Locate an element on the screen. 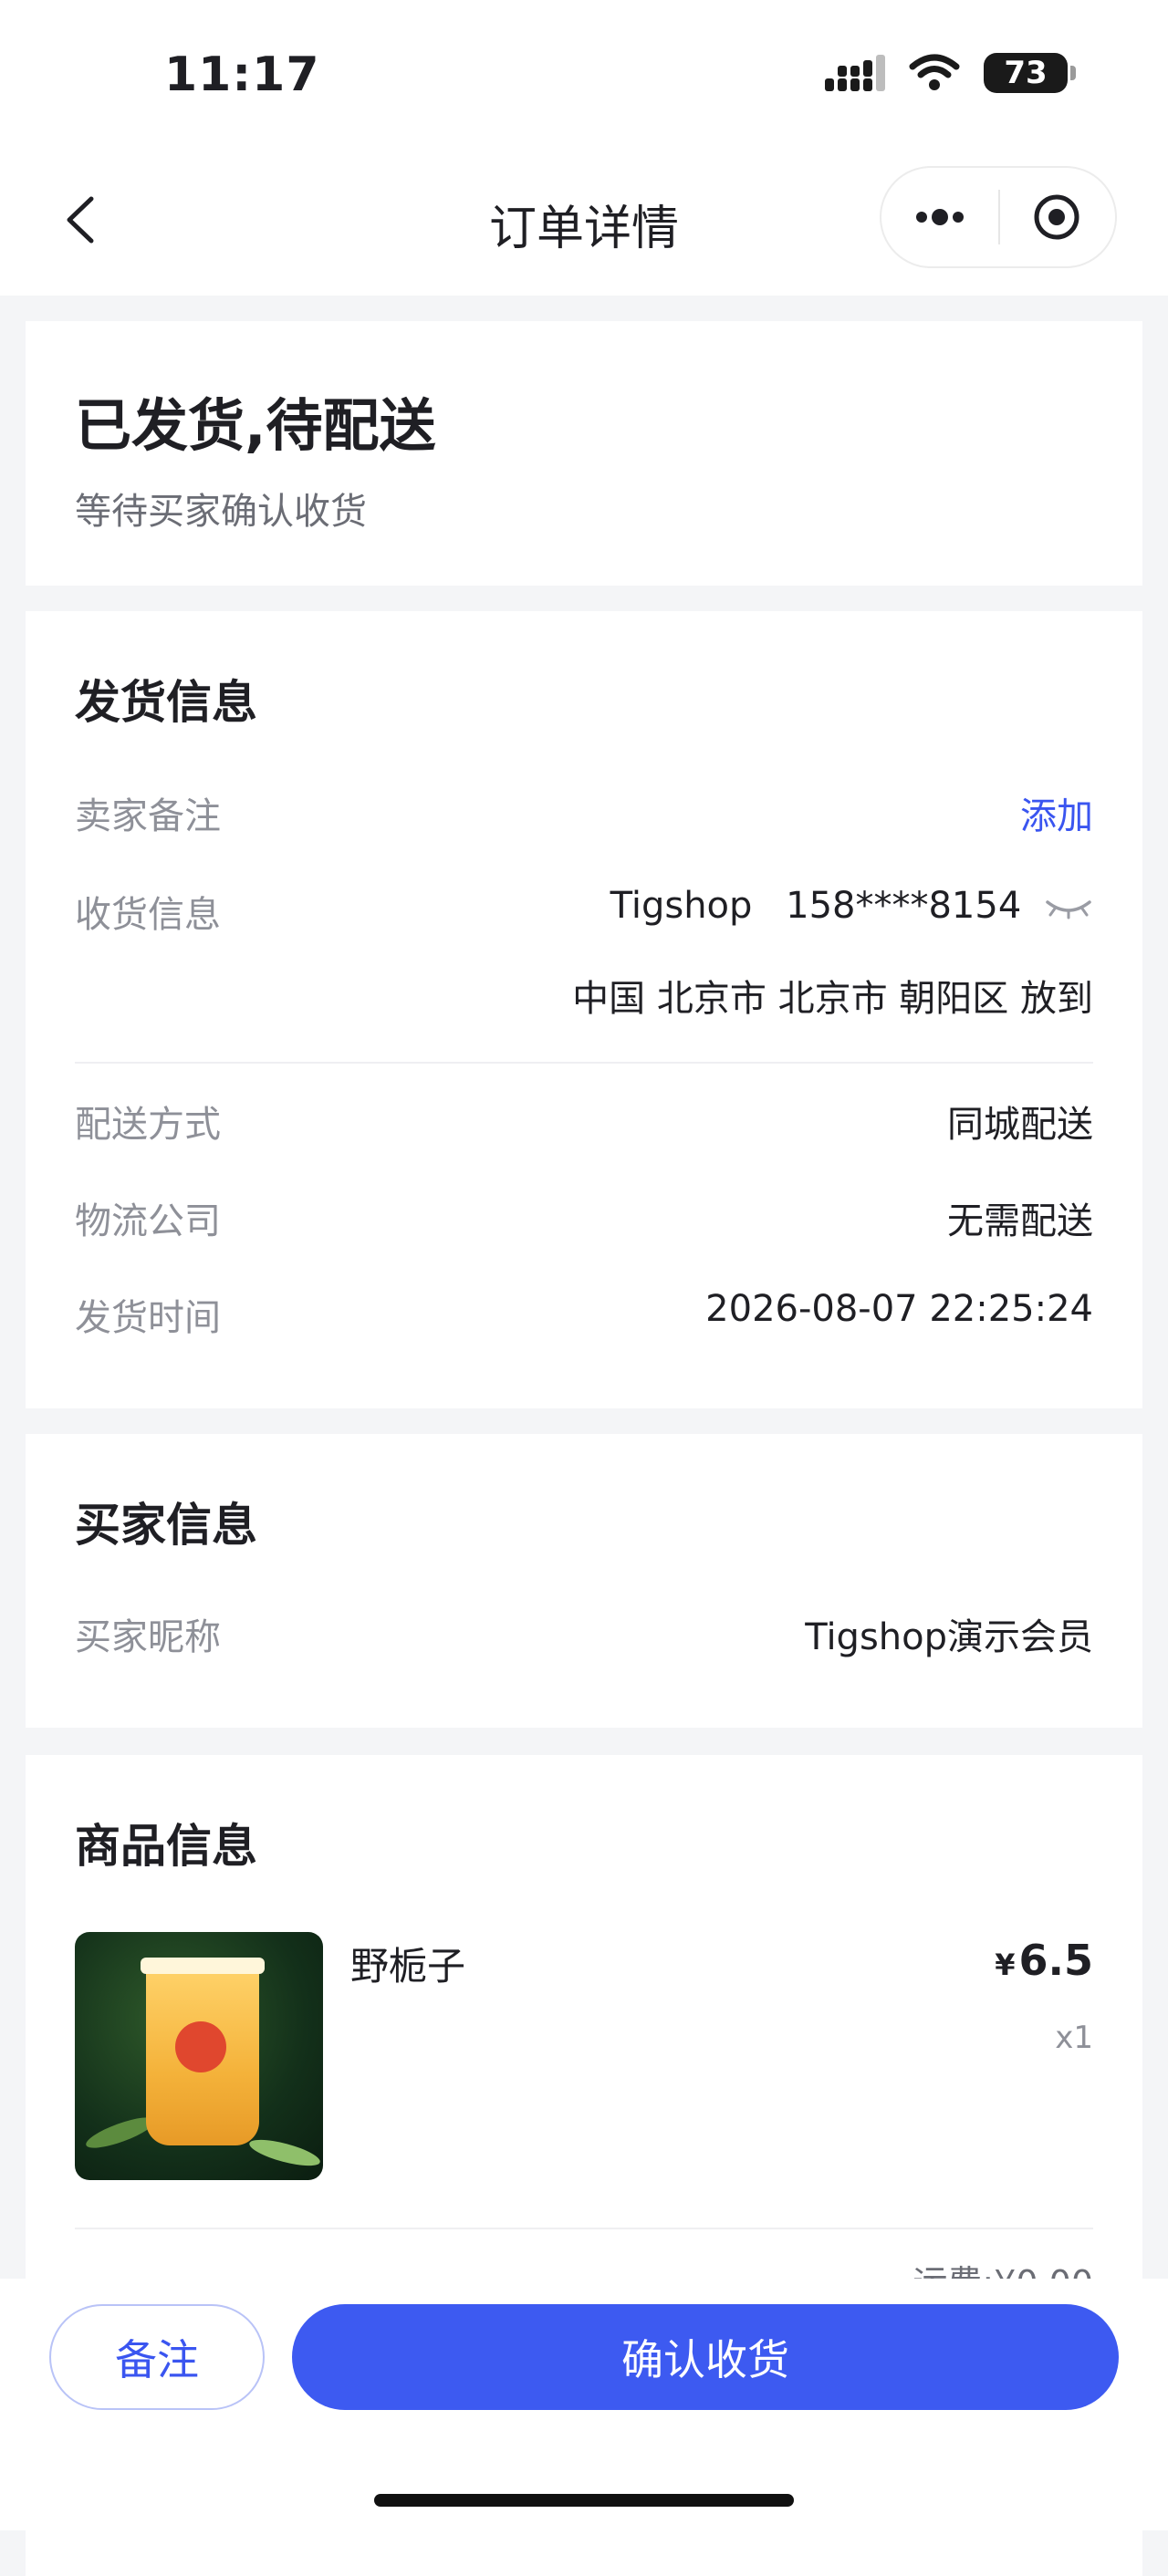 The height and width of the screenshot is (2576, 1168). status-bar: 11:17 73 is located at coordinates (584, 73).